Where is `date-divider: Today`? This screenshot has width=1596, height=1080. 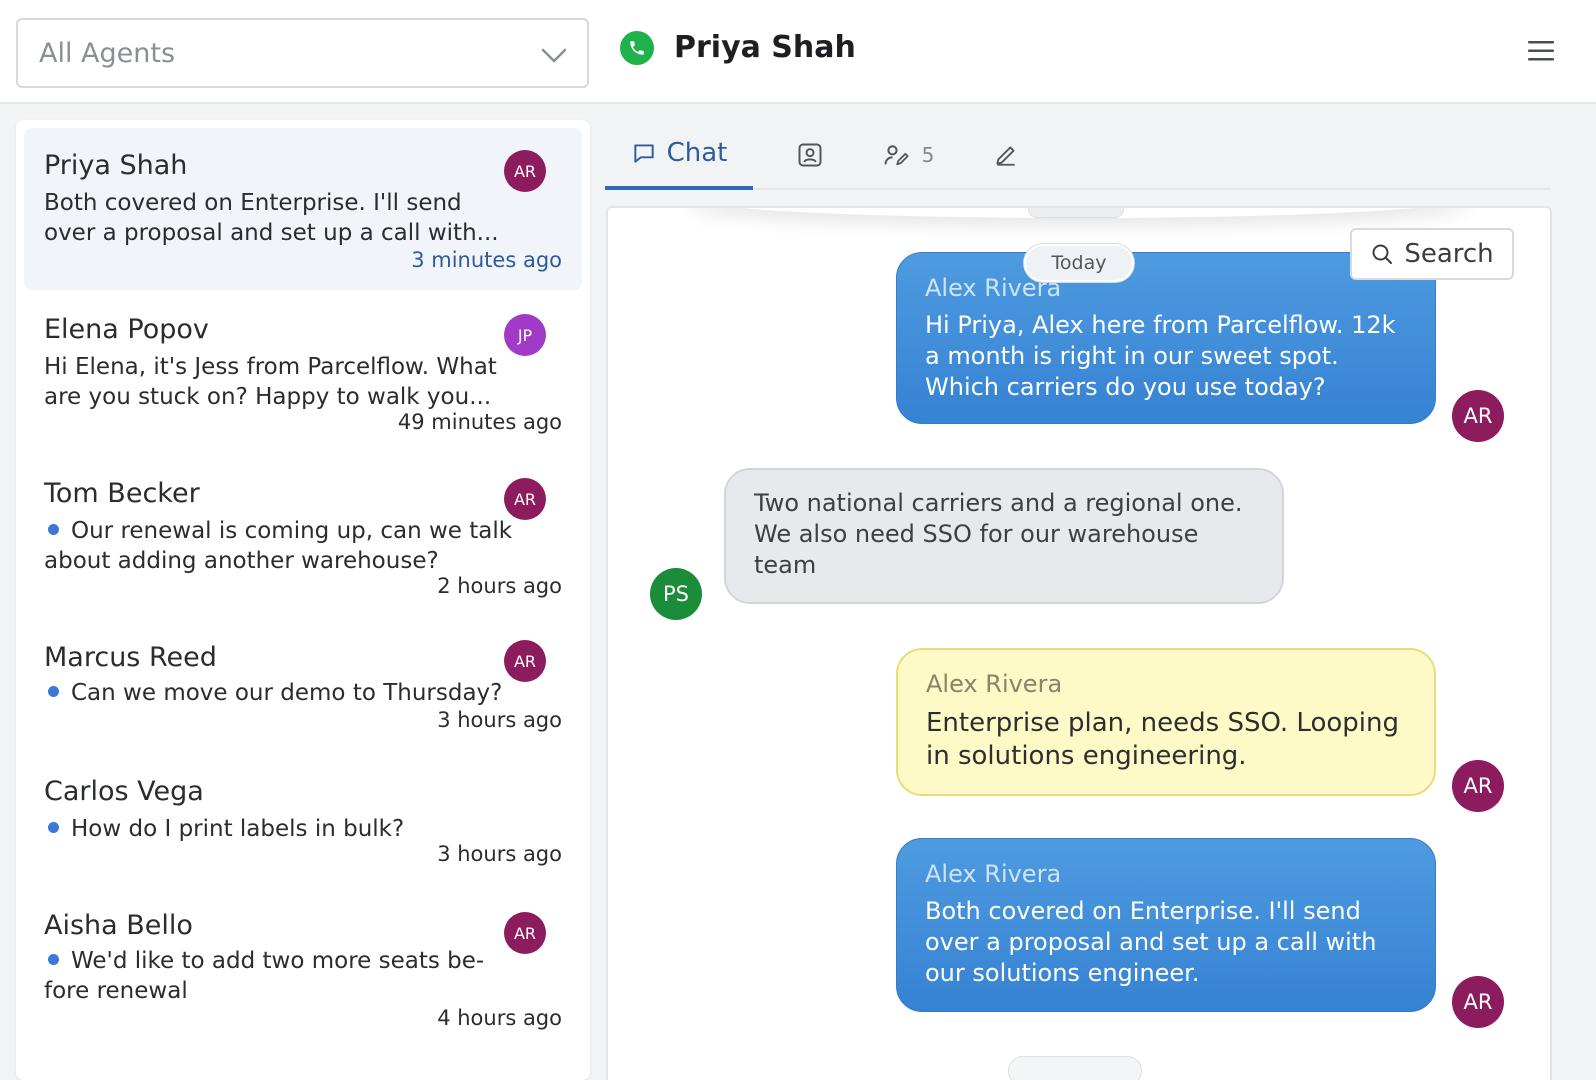
date-divider: Today is located at coordinates (1079, 263).